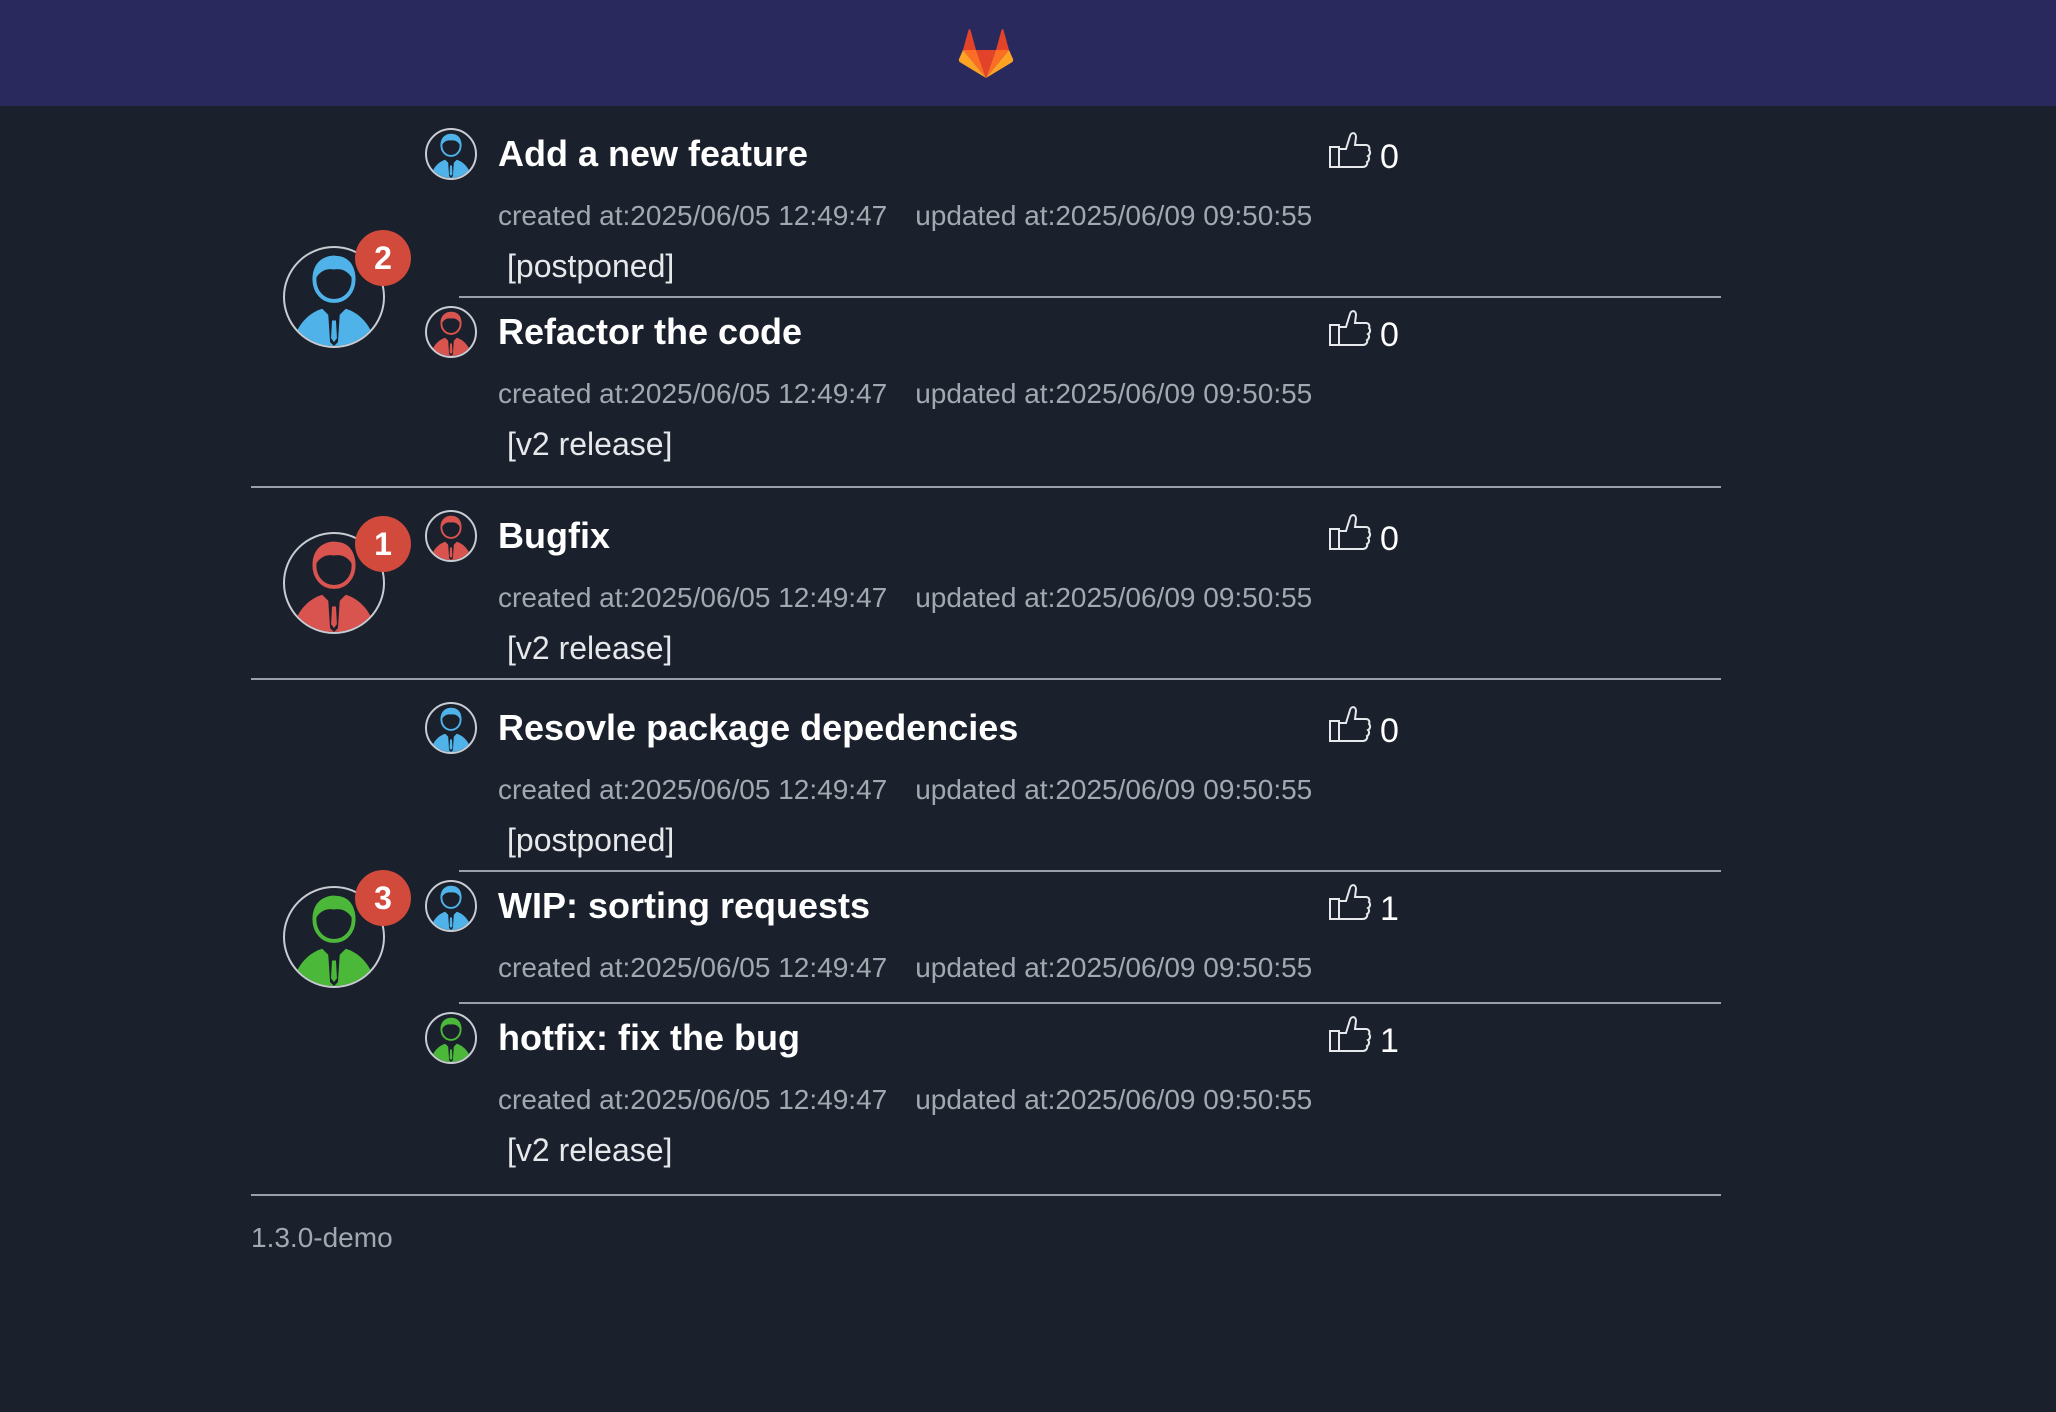 The width and height of the screenshot is (2056, 1412). Describe the element at coordinates (383, 544) in the screenshot. I see `count-badge: 1` at that location.